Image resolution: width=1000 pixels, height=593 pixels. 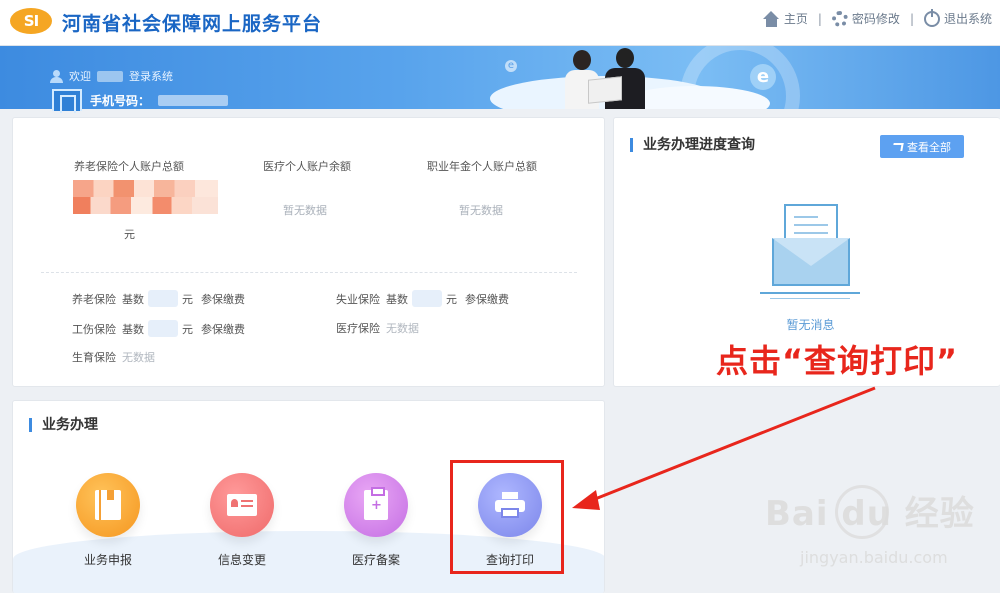 I want to click on medical-insurance-row: 医疗保险 无数据, so click(x=377, y=328).